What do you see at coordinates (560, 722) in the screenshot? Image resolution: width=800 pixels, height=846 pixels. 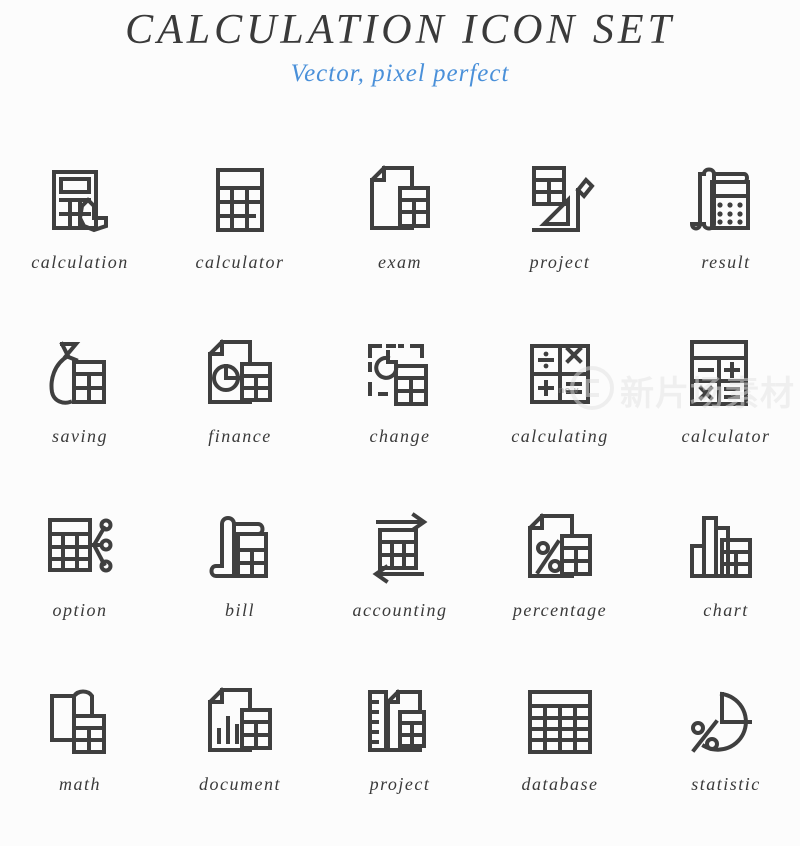 I see `table-grid-icon` at bounding box center [560, 722].